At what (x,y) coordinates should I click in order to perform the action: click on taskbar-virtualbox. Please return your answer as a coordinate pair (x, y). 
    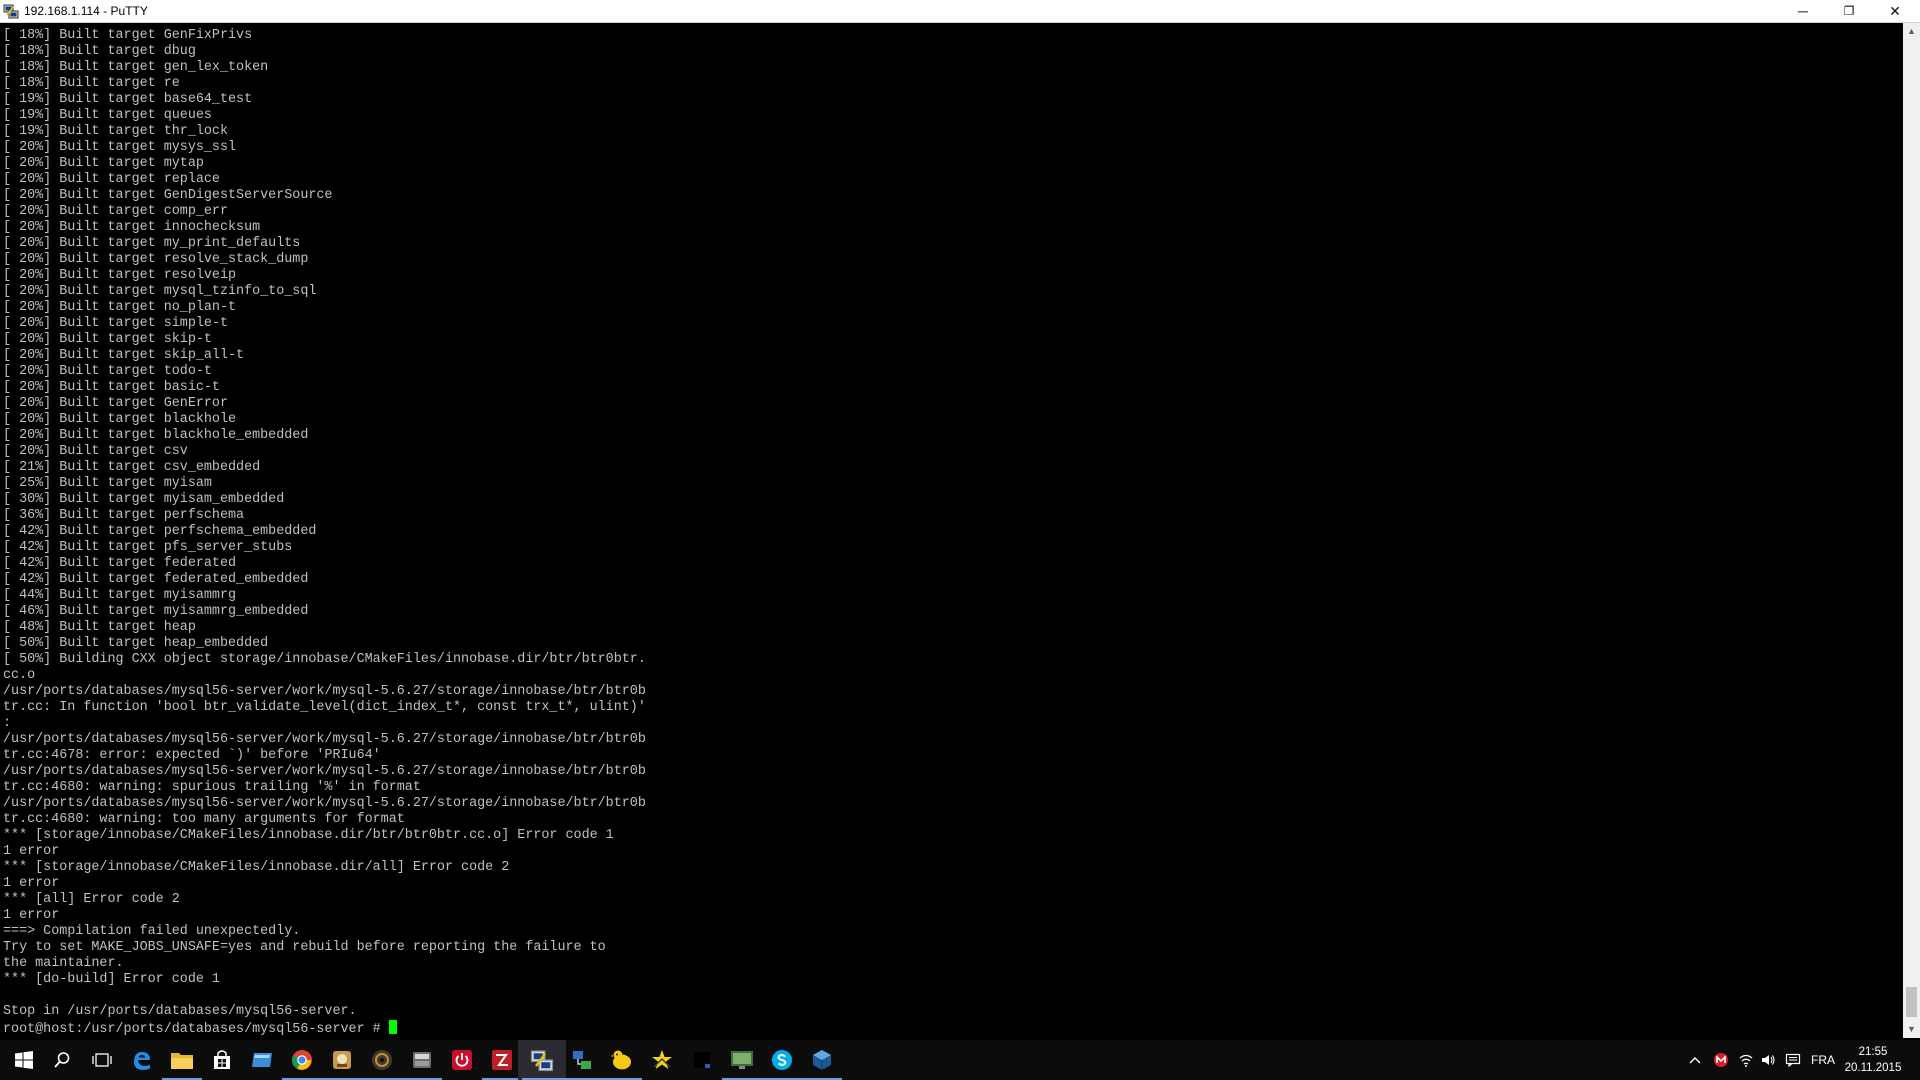
    Looking at the image, I should click on (822, 1060).